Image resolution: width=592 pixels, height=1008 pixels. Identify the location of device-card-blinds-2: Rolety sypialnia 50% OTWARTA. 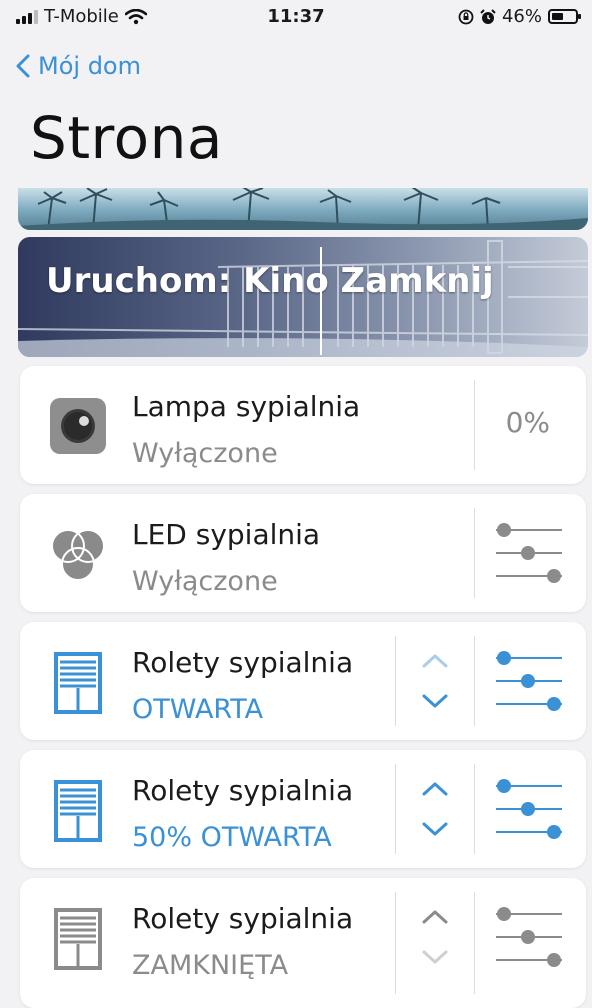
(303, 809).